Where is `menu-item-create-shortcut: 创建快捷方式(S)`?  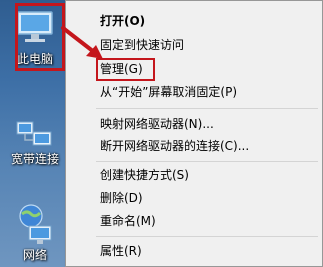 menu-item-create-shortcut: 创建快捷方式(S) is located at coordinates (208, 175).